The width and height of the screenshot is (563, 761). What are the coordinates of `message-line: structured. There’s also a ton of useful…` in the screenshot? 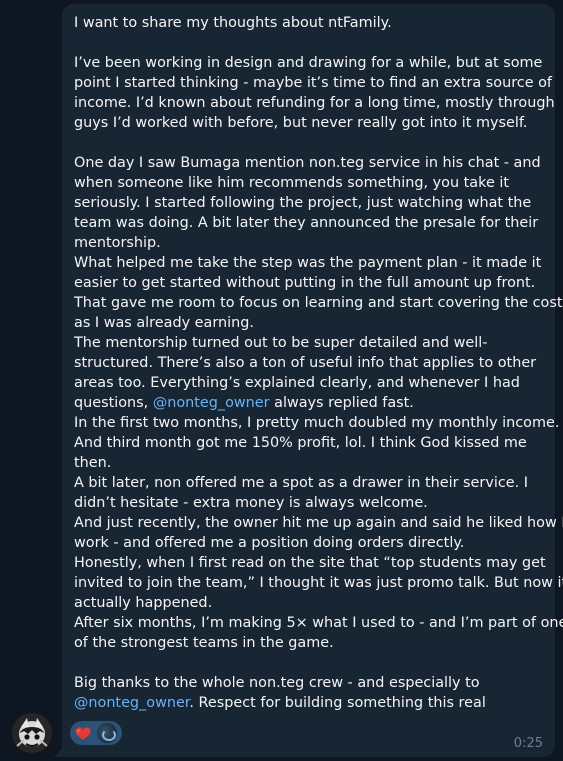 It's located at (305, 363).